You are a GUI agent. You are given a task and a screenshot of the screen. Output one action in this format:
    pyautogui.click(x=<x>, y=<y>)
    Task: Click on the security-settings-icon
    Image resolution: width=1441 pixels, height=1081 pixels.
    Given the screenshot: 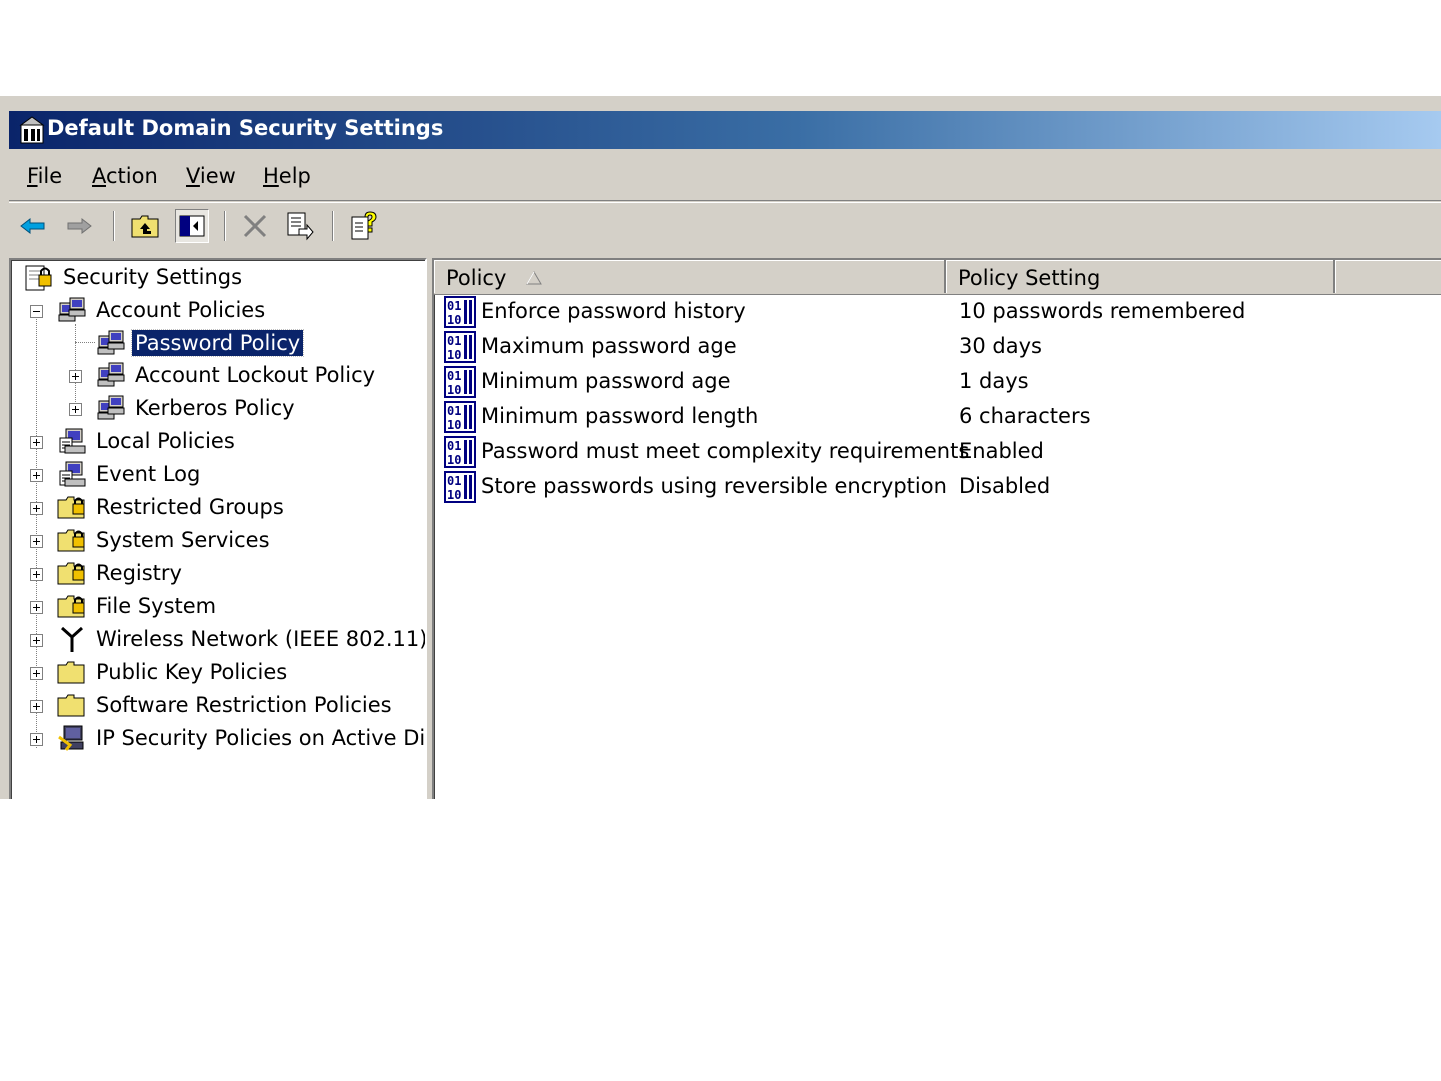 What is the action you would take?
    pyautogui.click(x=38, y=278)
    